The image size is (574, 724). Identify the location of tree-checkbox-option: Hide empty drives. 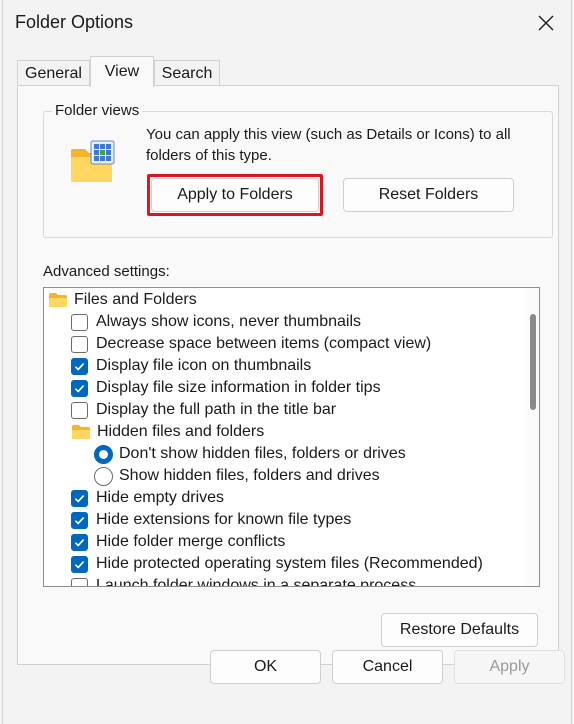
(147, 498).